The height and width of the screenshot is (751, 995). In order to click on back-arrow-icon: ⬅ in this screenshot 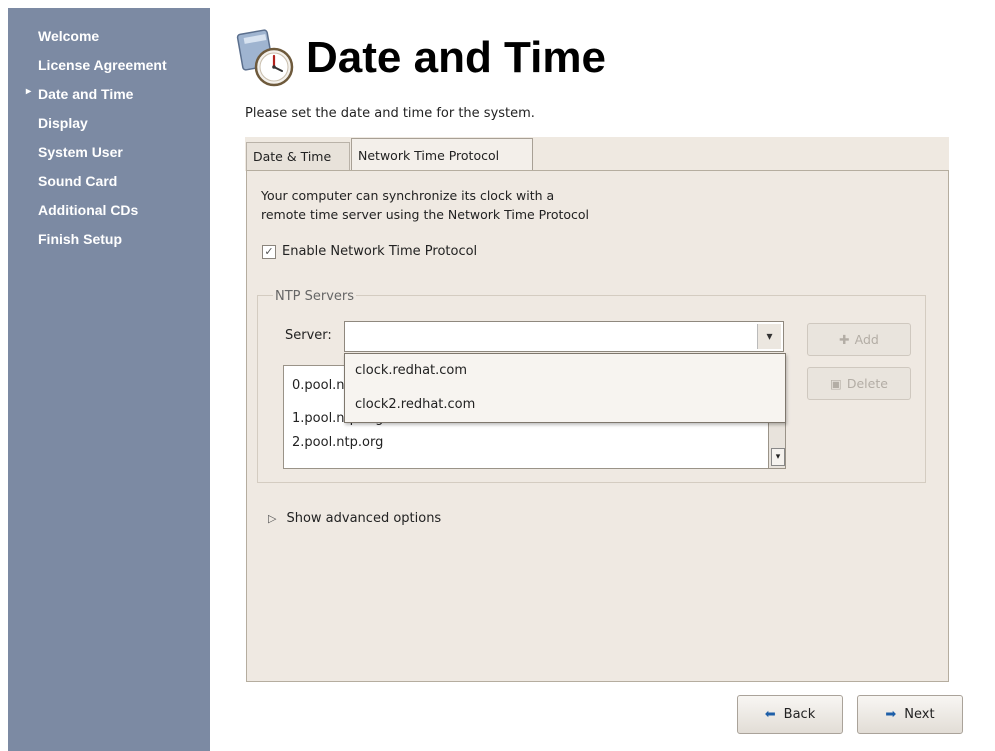, I will do `click(770, 714)`.